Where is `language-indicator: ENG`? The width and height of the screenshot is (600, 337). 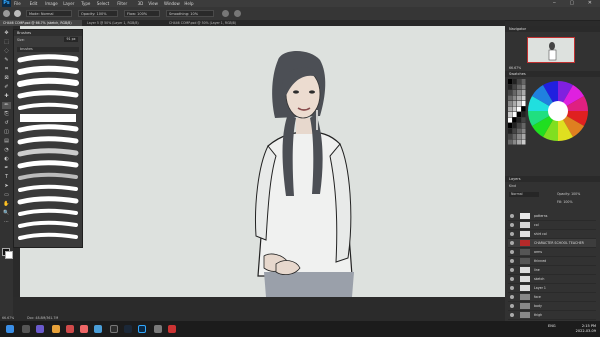
language-indicator: ENG is located at coordinates (552, 326).